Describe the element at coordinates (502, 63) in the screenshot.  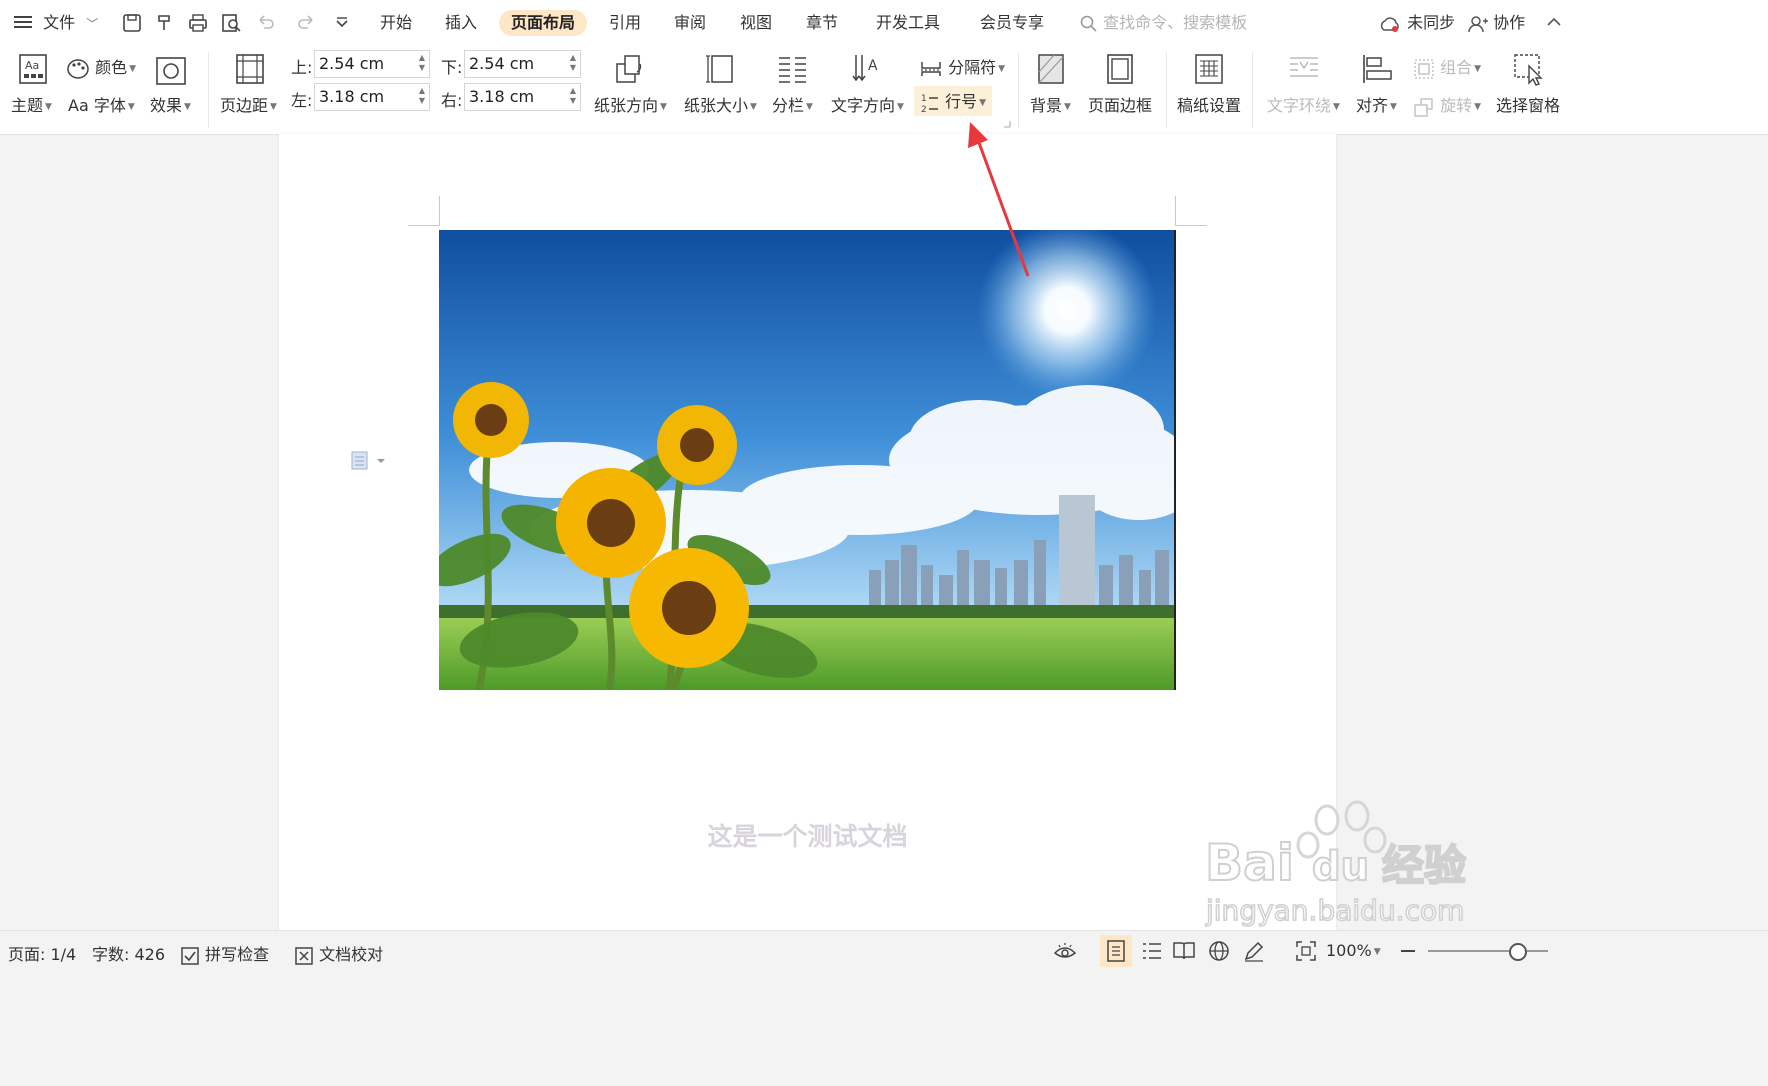
I see `margin-bottom-value: 2.54 cm` at that location.